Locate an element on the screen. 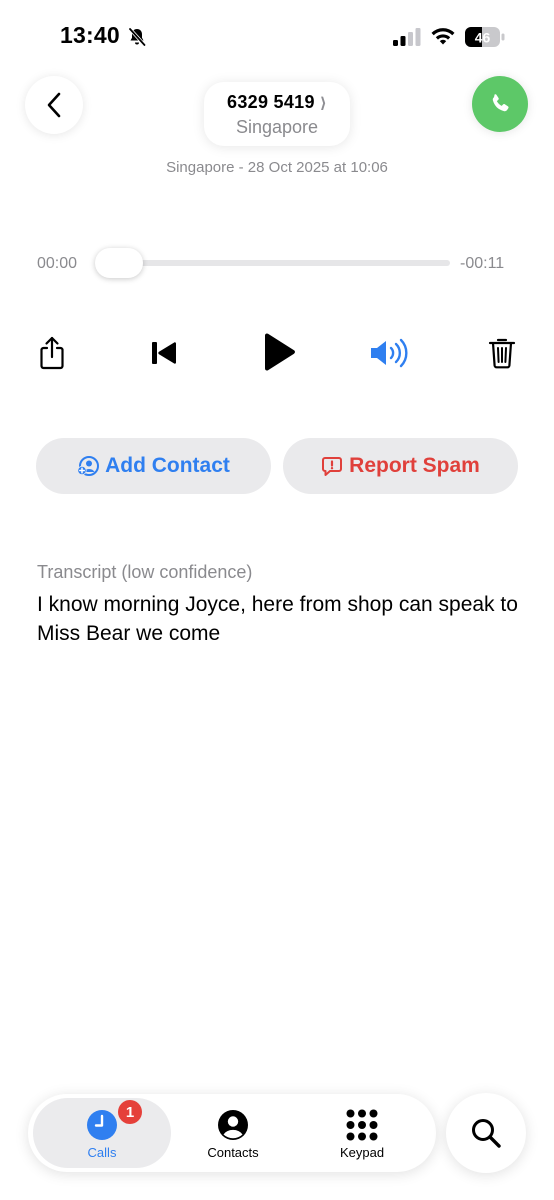 The height and width of the screenshot is (1200, 554). share-button is located at coordinates (52, 353).